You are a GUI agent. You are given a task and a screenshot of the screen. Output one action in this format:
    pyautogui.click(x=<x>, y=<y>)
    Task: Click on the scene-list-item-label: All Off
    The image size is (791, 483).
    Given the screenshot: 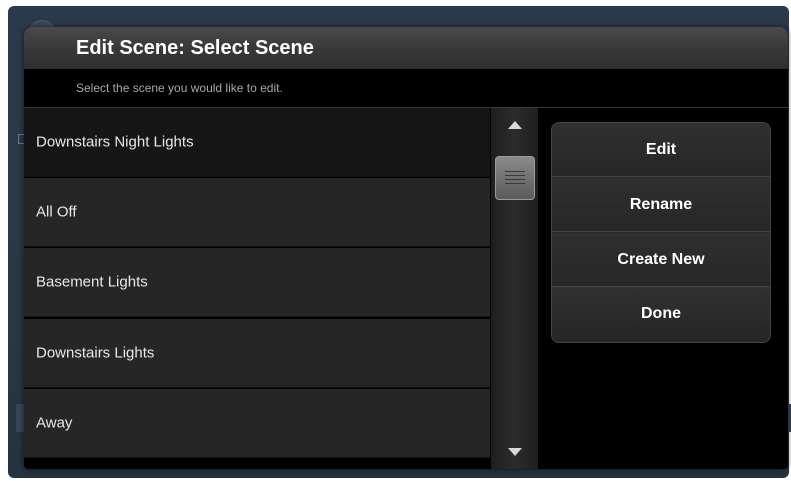 What is the action you would take?
    pyautogui.click(x=56, y=212)
    